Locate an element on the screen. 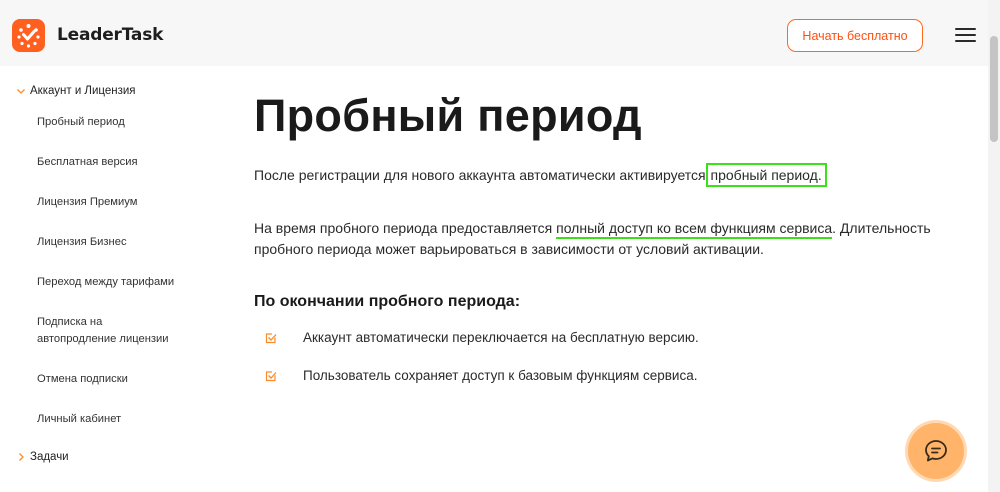 The image size is (1000, 492). sidebar-section-label: Задачи is located at coordinates (49, 457).